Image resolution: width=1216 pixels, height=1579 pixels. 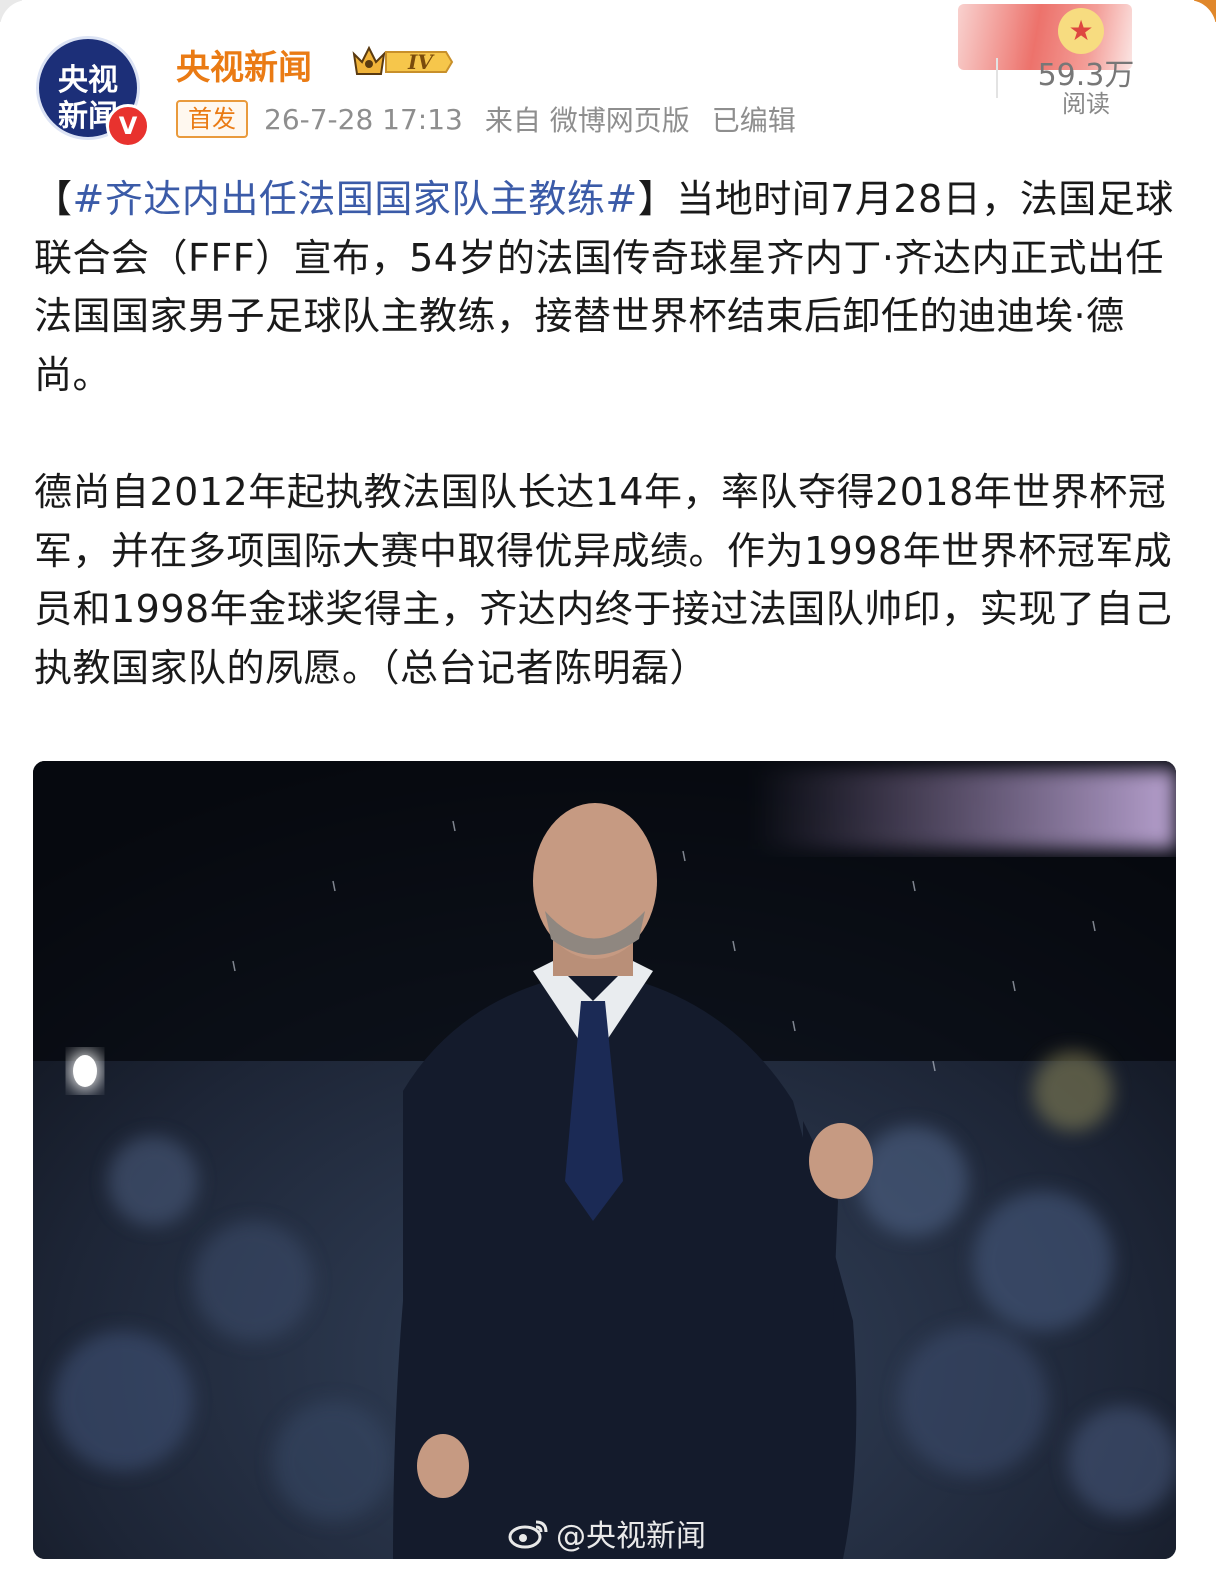 I want to click on emblem-icon: ★, so click(x=1081, y=31).